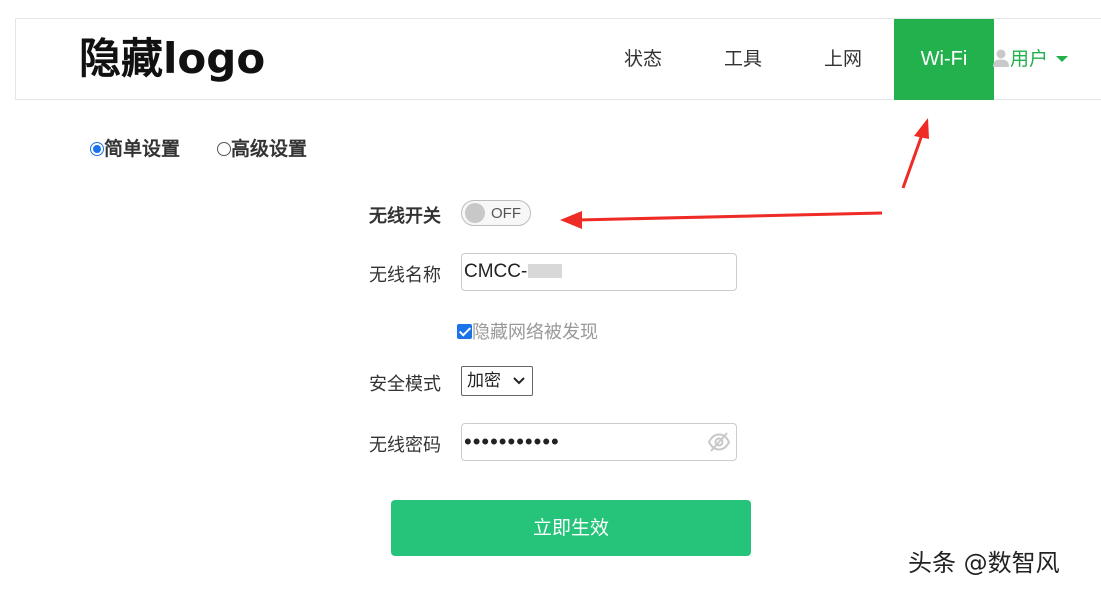  I want to click on user-label: 用户, so click(1029, 59).